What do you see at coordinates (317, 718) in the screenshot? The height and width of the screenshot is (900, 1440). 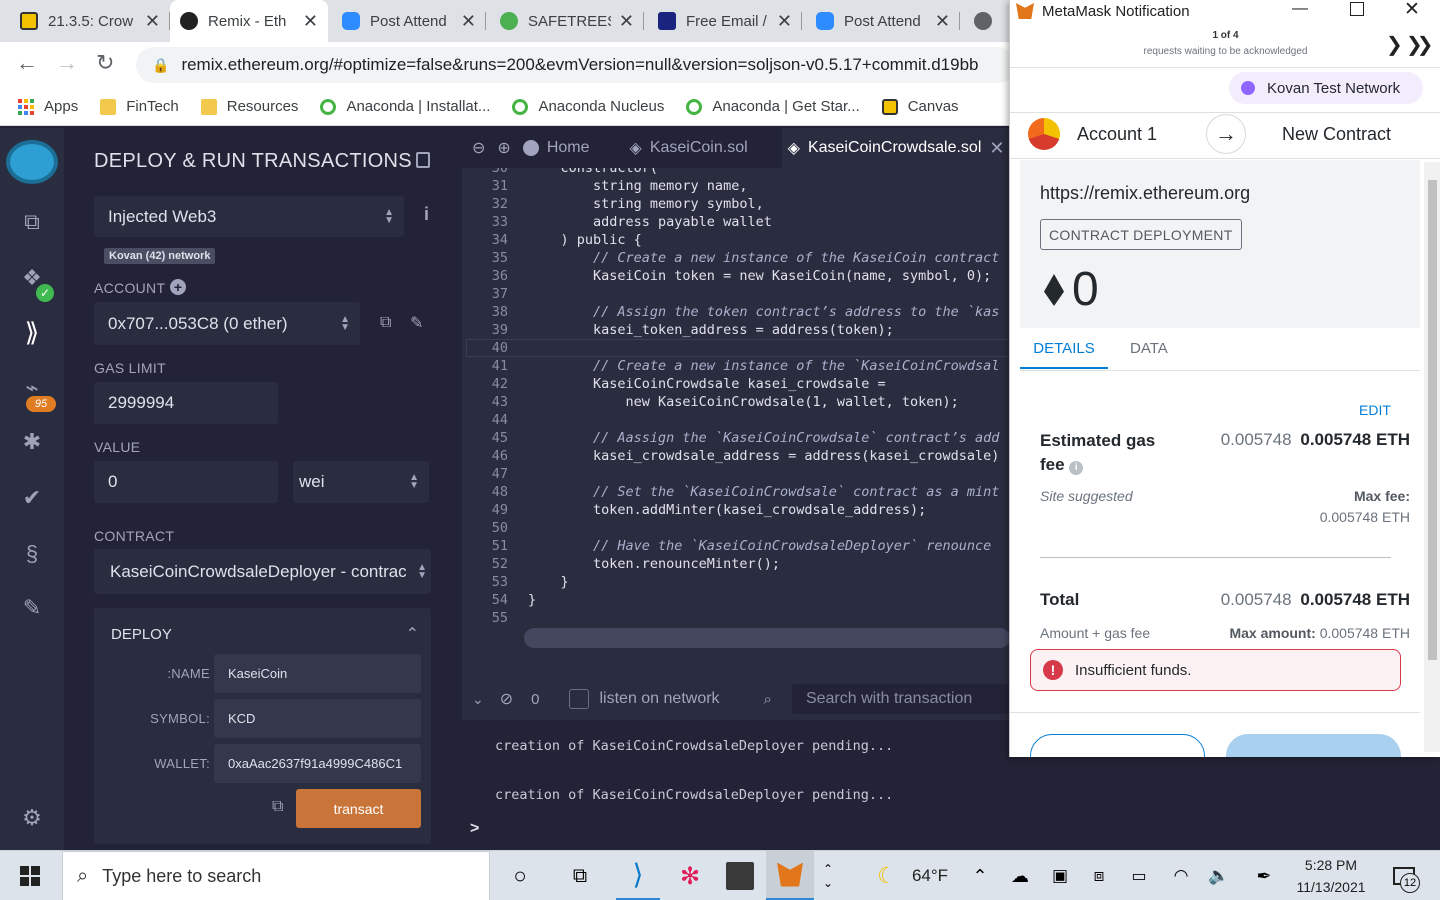 I see `param-symbol-input: KCD` at bounding box center [317, 718].